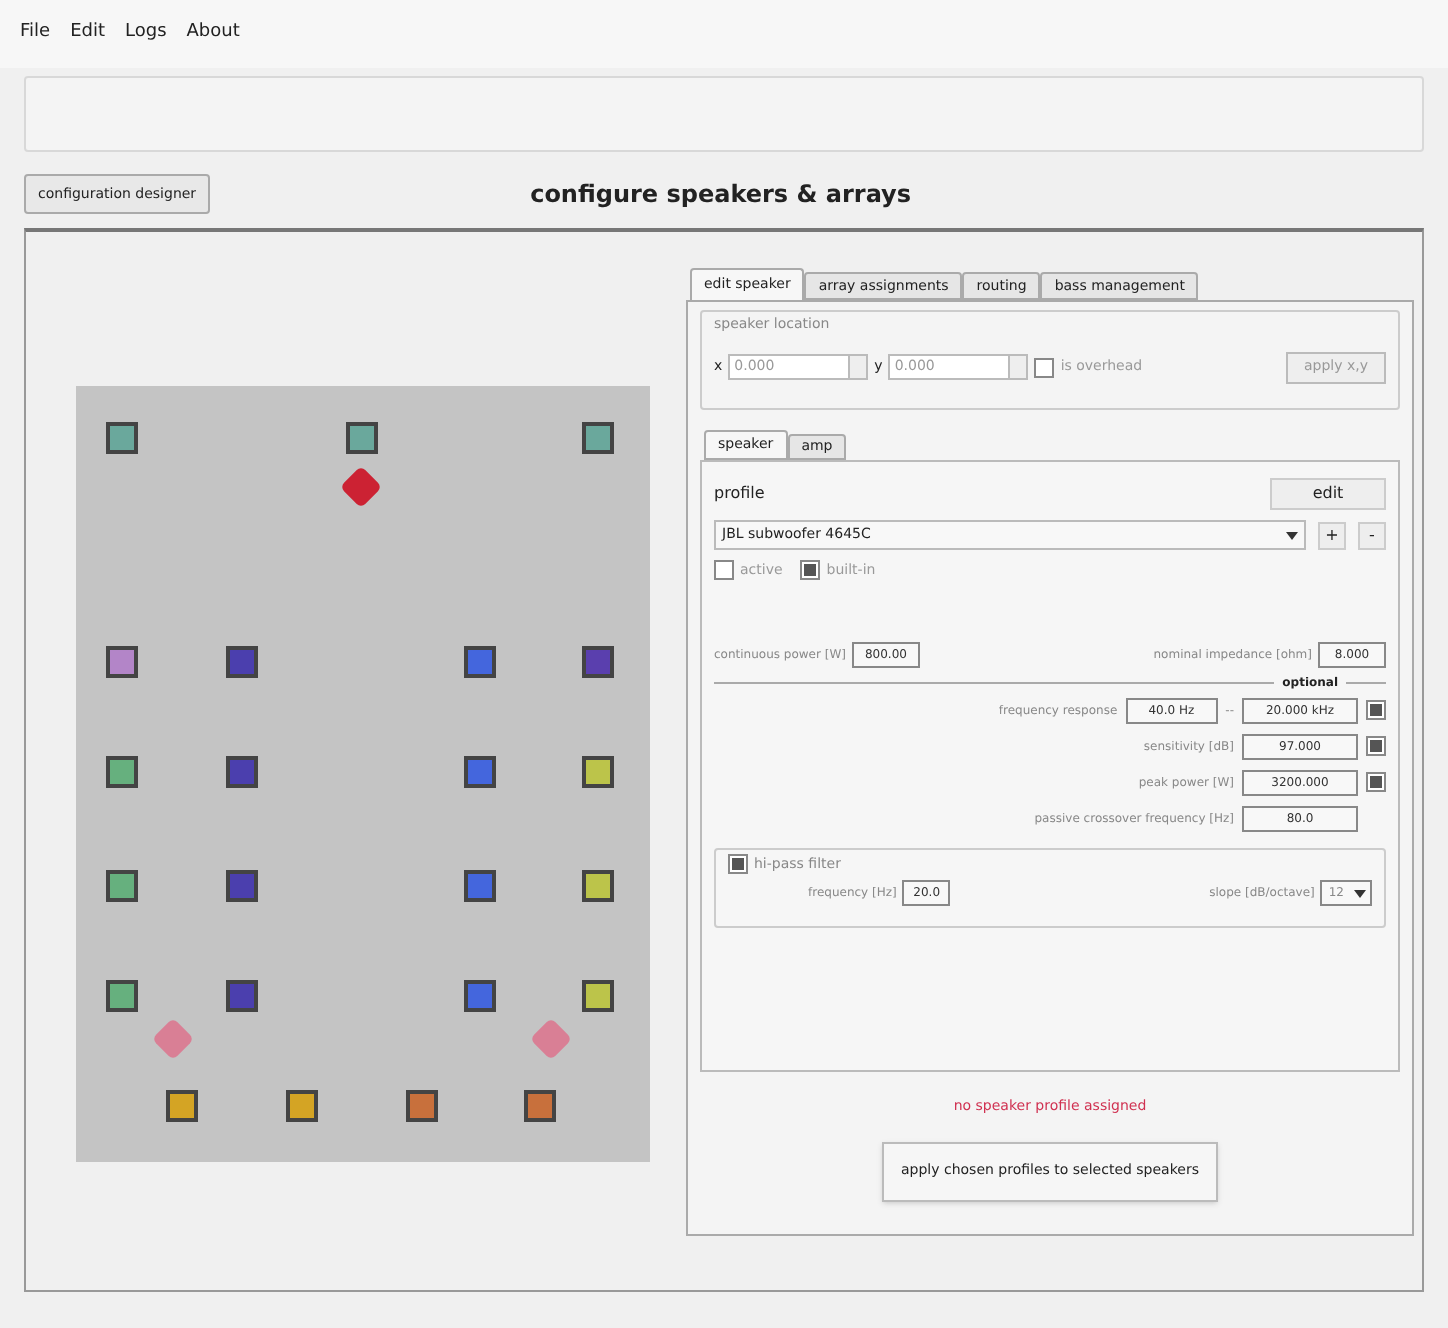 The height and width of the screenshot is (1328, 1448). Describe the element at coordinates (146, 34) in the screenshot. I see `menu-item: Logs` at that location.